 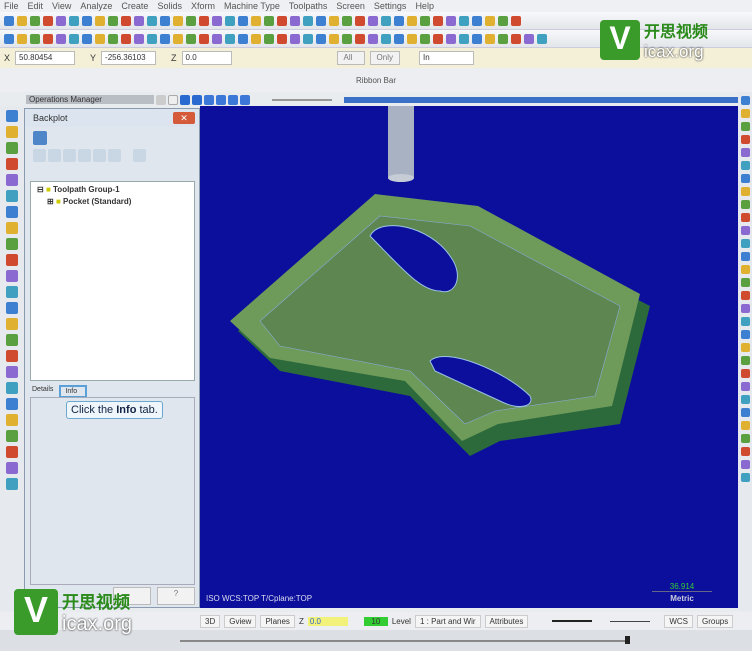 I want to click on 3d-button: 3D, so click(x=210, y=621).